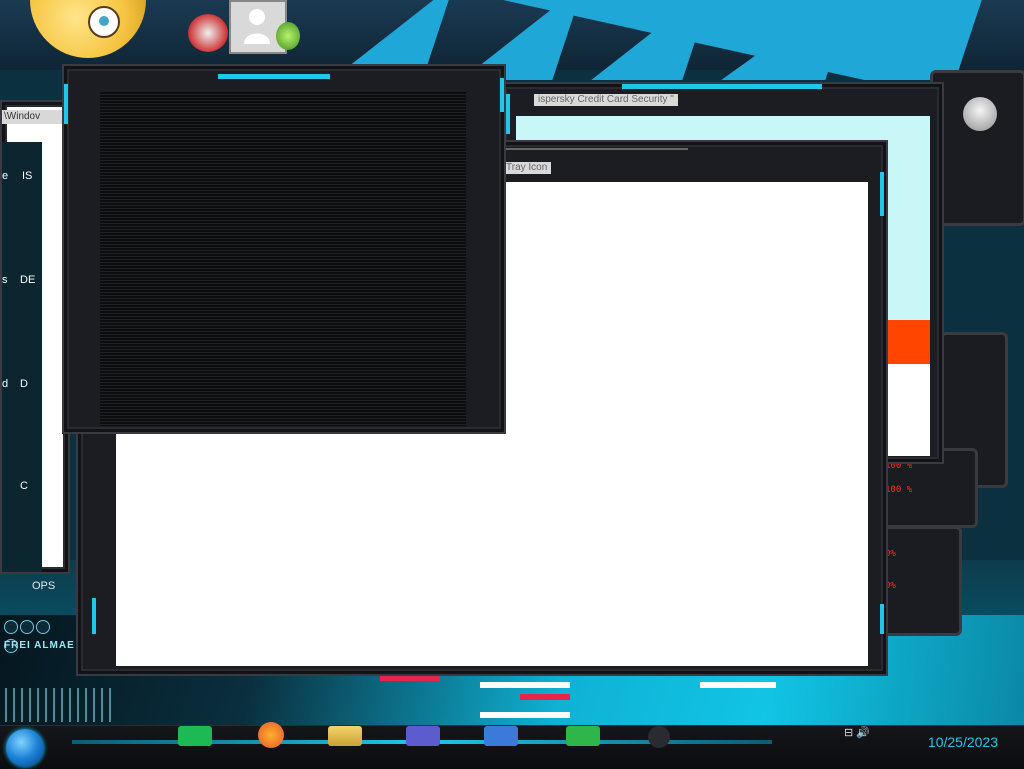  Describe the element at coordinates (5, 280) in the screenshot. I see `desktop-label: s` at that location.